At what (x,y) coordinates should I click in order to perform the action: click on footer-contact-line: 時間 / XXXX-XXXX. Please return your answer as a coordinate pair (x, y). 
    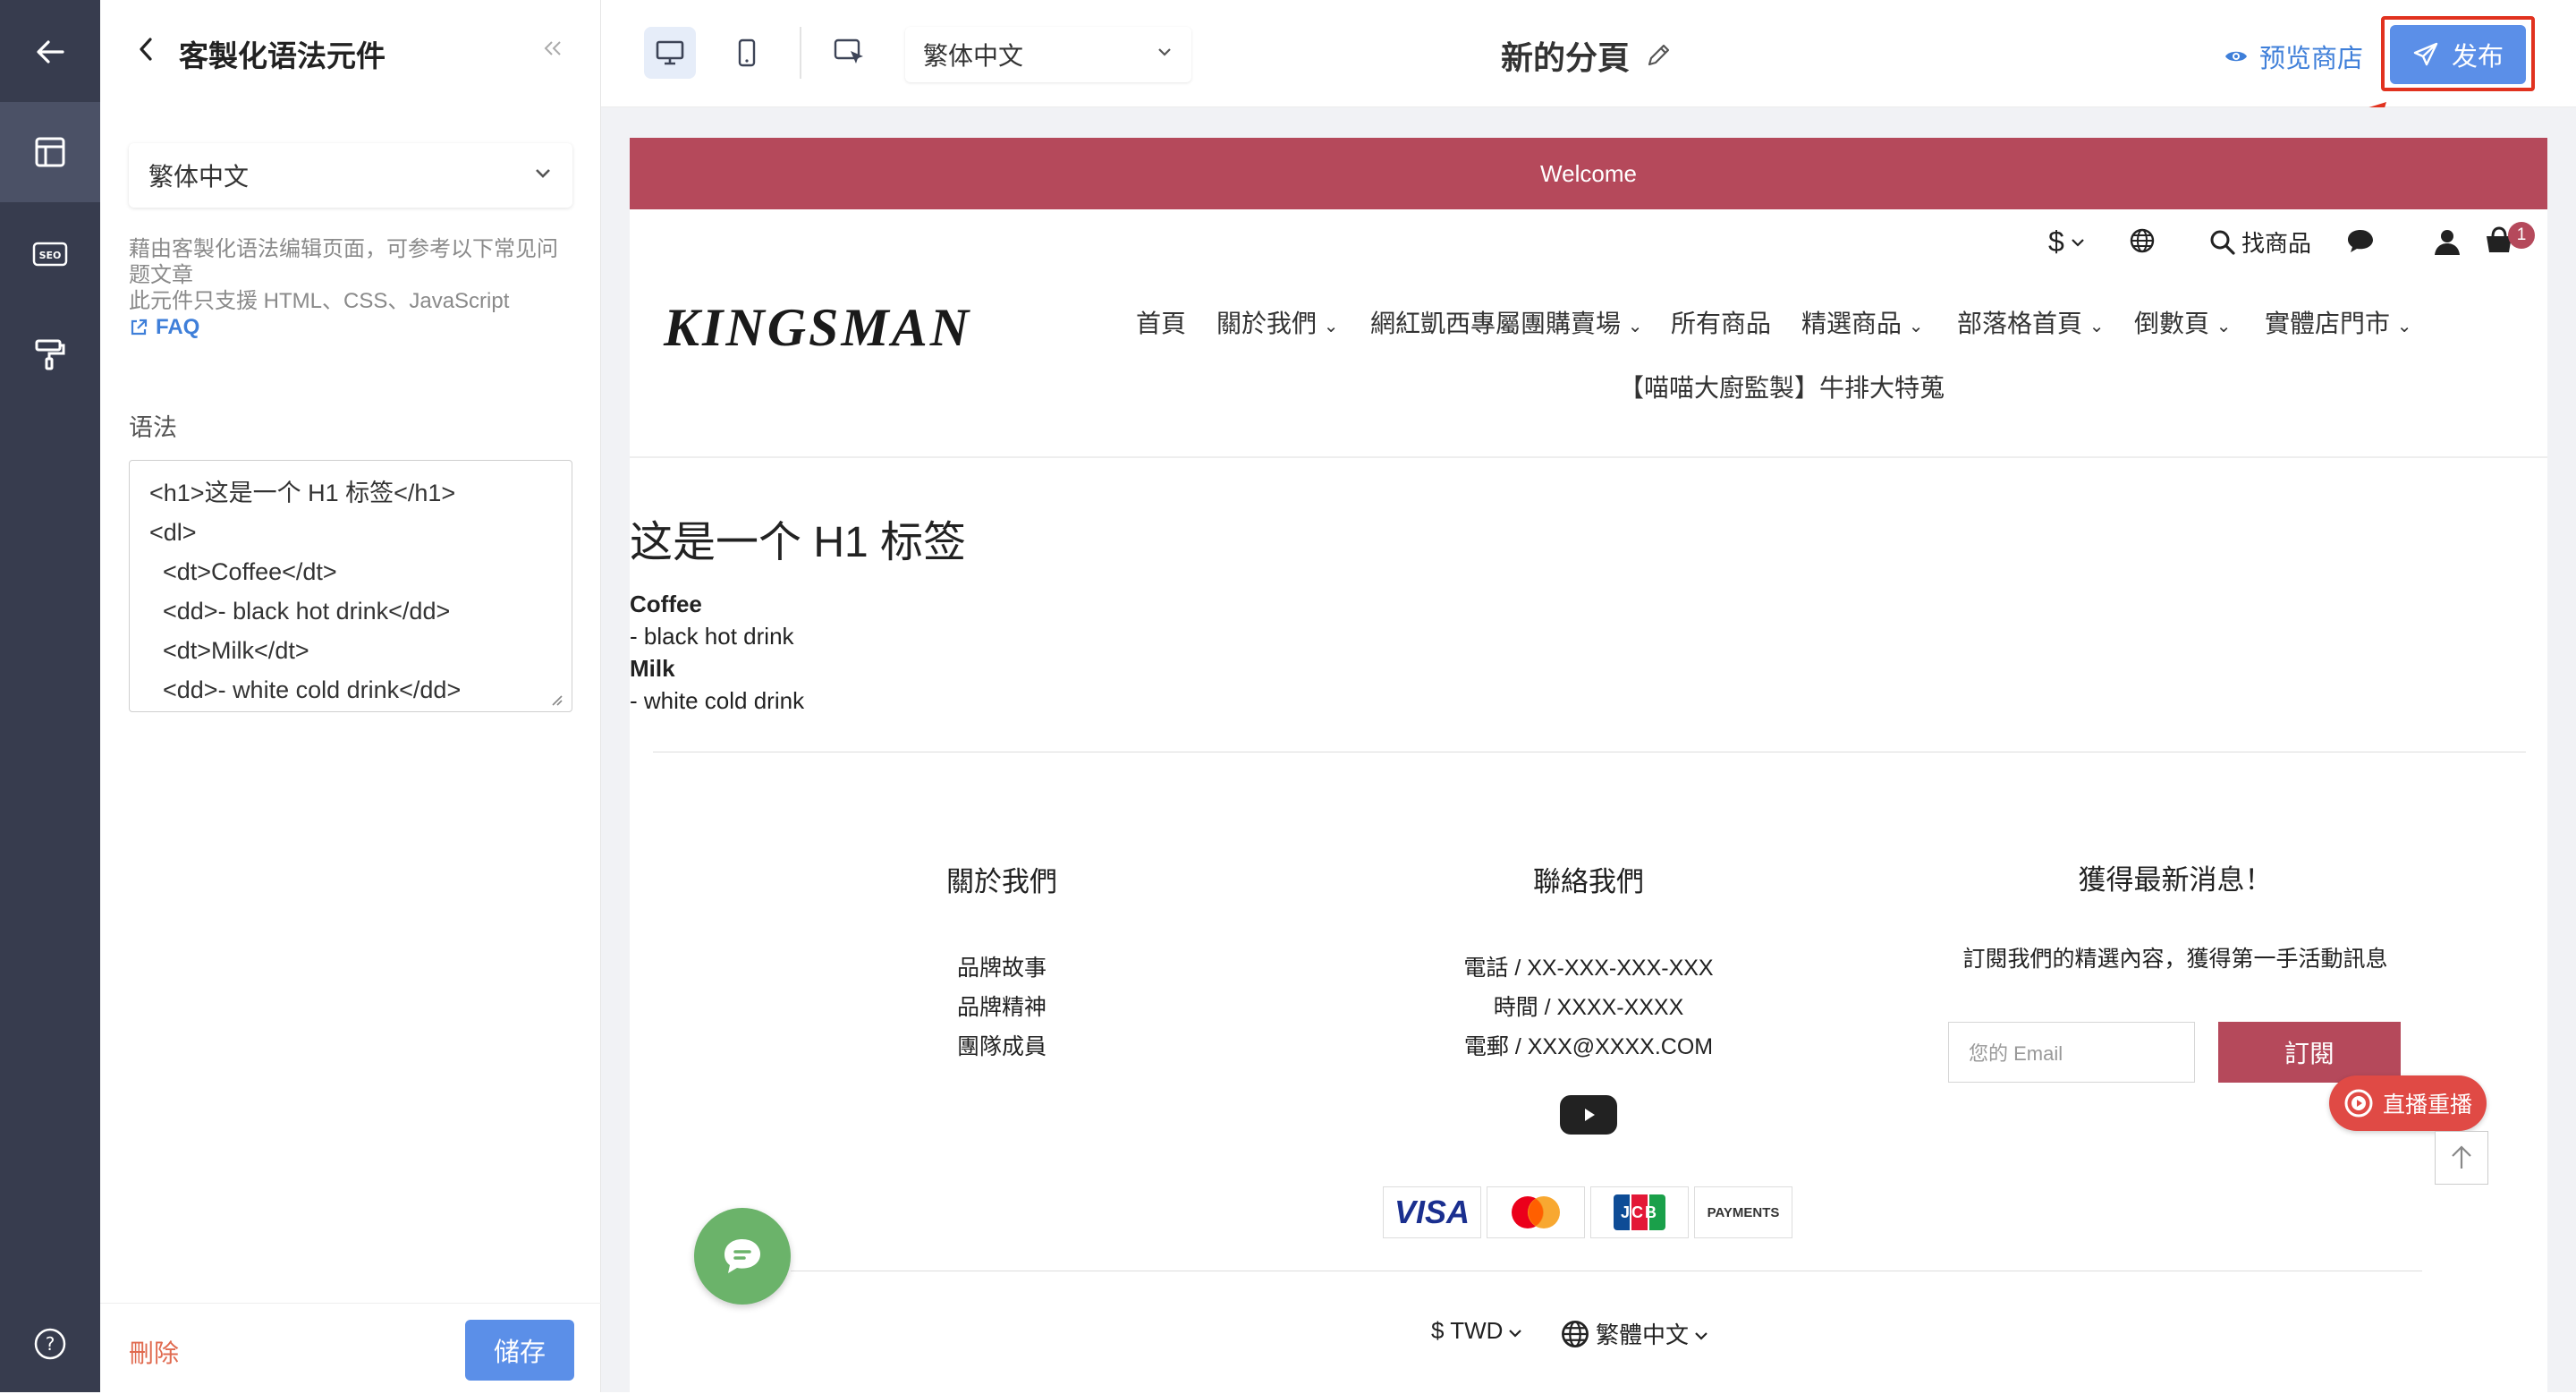
    Looking at the image, I should click on (1588, 1007).